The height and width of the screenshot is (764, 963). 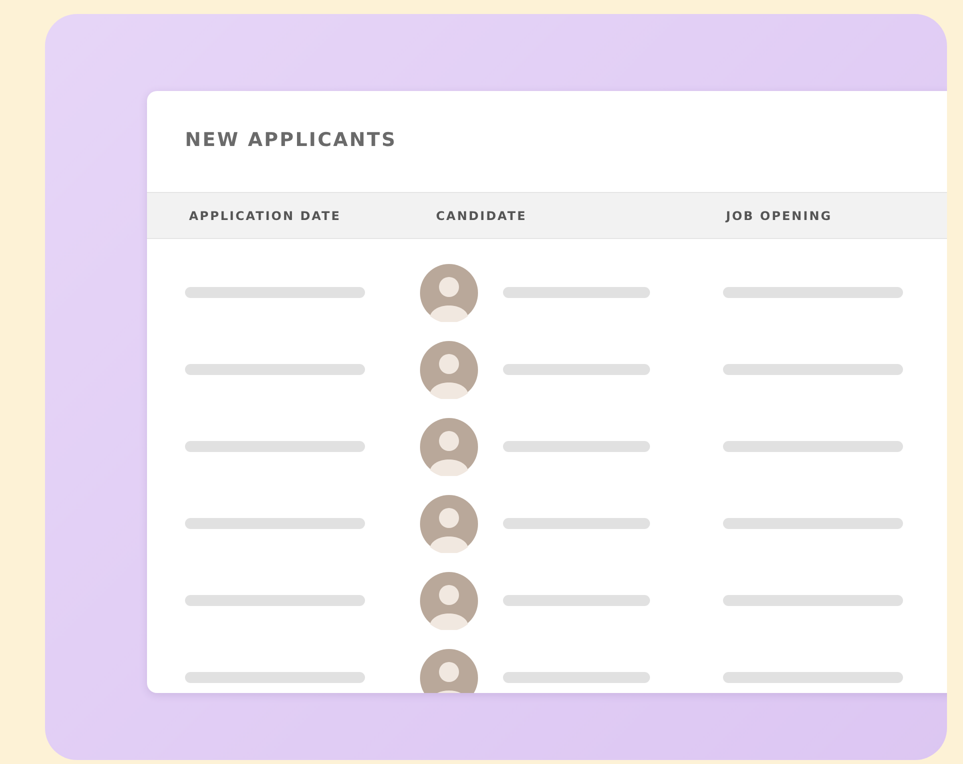 I want to click on column-header: JOB OPENING, so click(x=779, y=215).